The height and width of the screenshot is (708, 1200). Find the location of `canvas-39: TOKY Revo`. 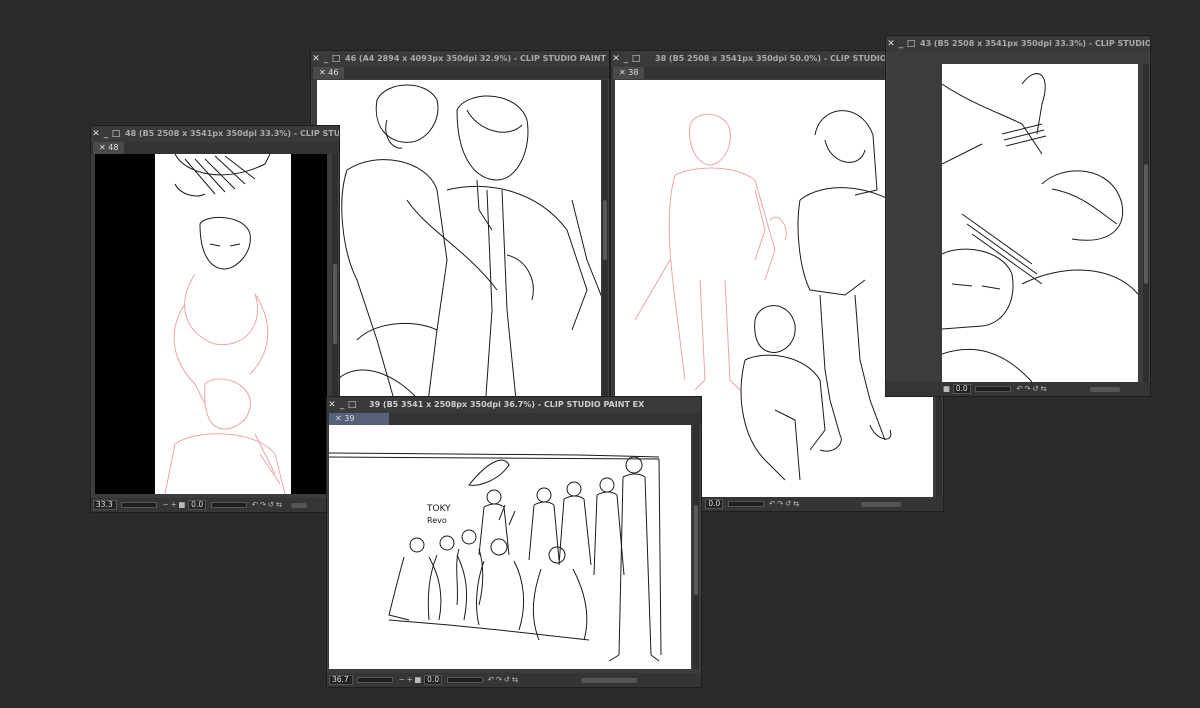

canvas-39: TOKY Revo is located at coordinates (510, 547).